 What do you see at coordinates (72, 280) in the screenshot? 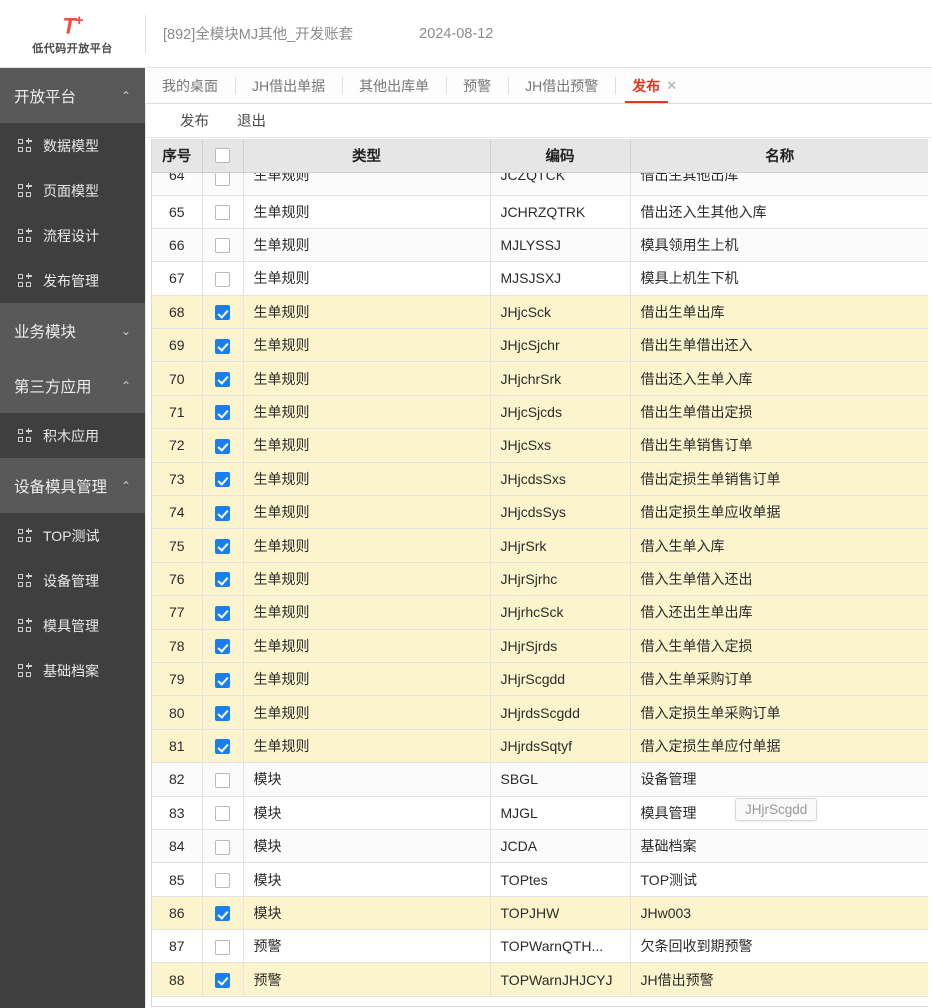
I see `sidebar-item-publish-manage: 发布管理` at bounding box center [72, 280].